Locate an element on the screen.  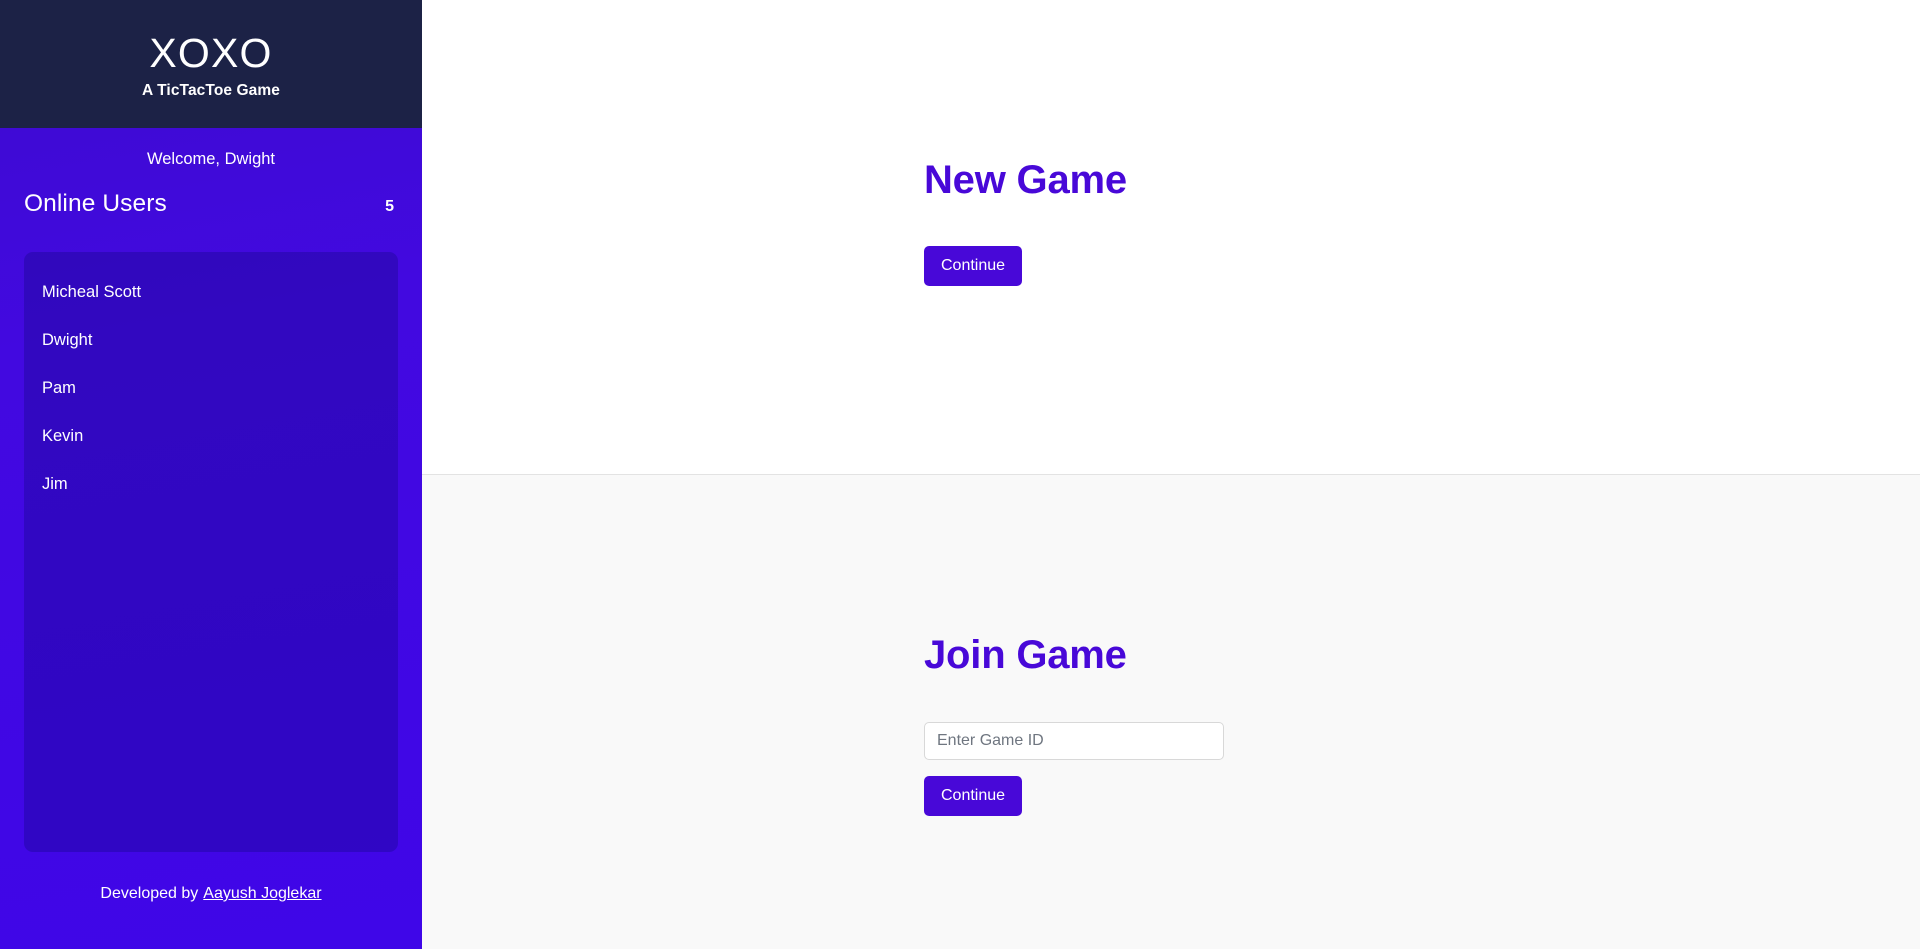
list-item: Kevin is located at coordinates (211, 436).